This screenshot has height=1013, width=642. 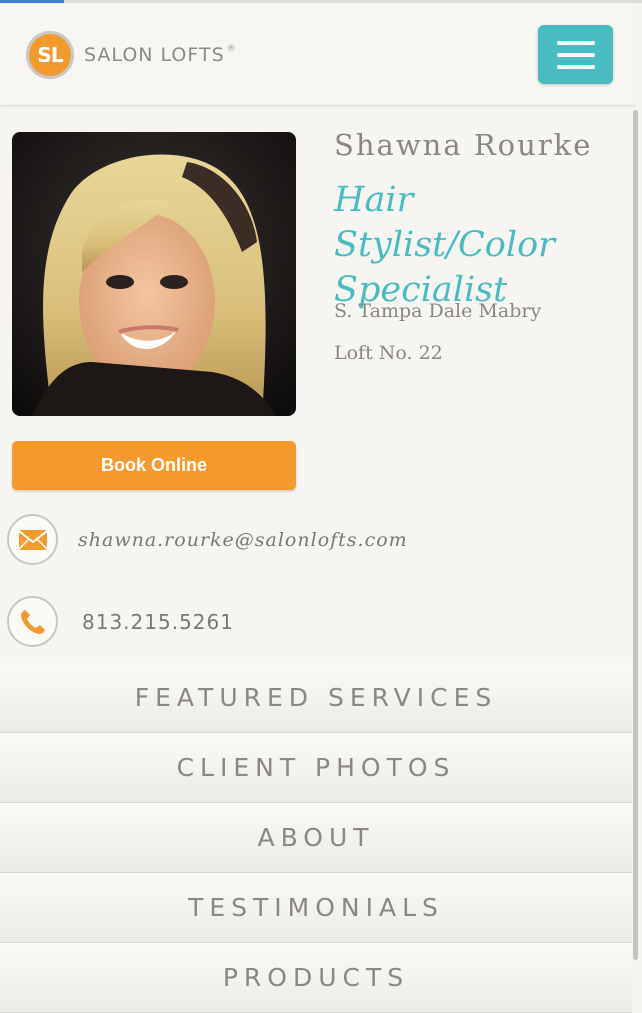 I want to click on menu-button, so click(x=575, y=54).